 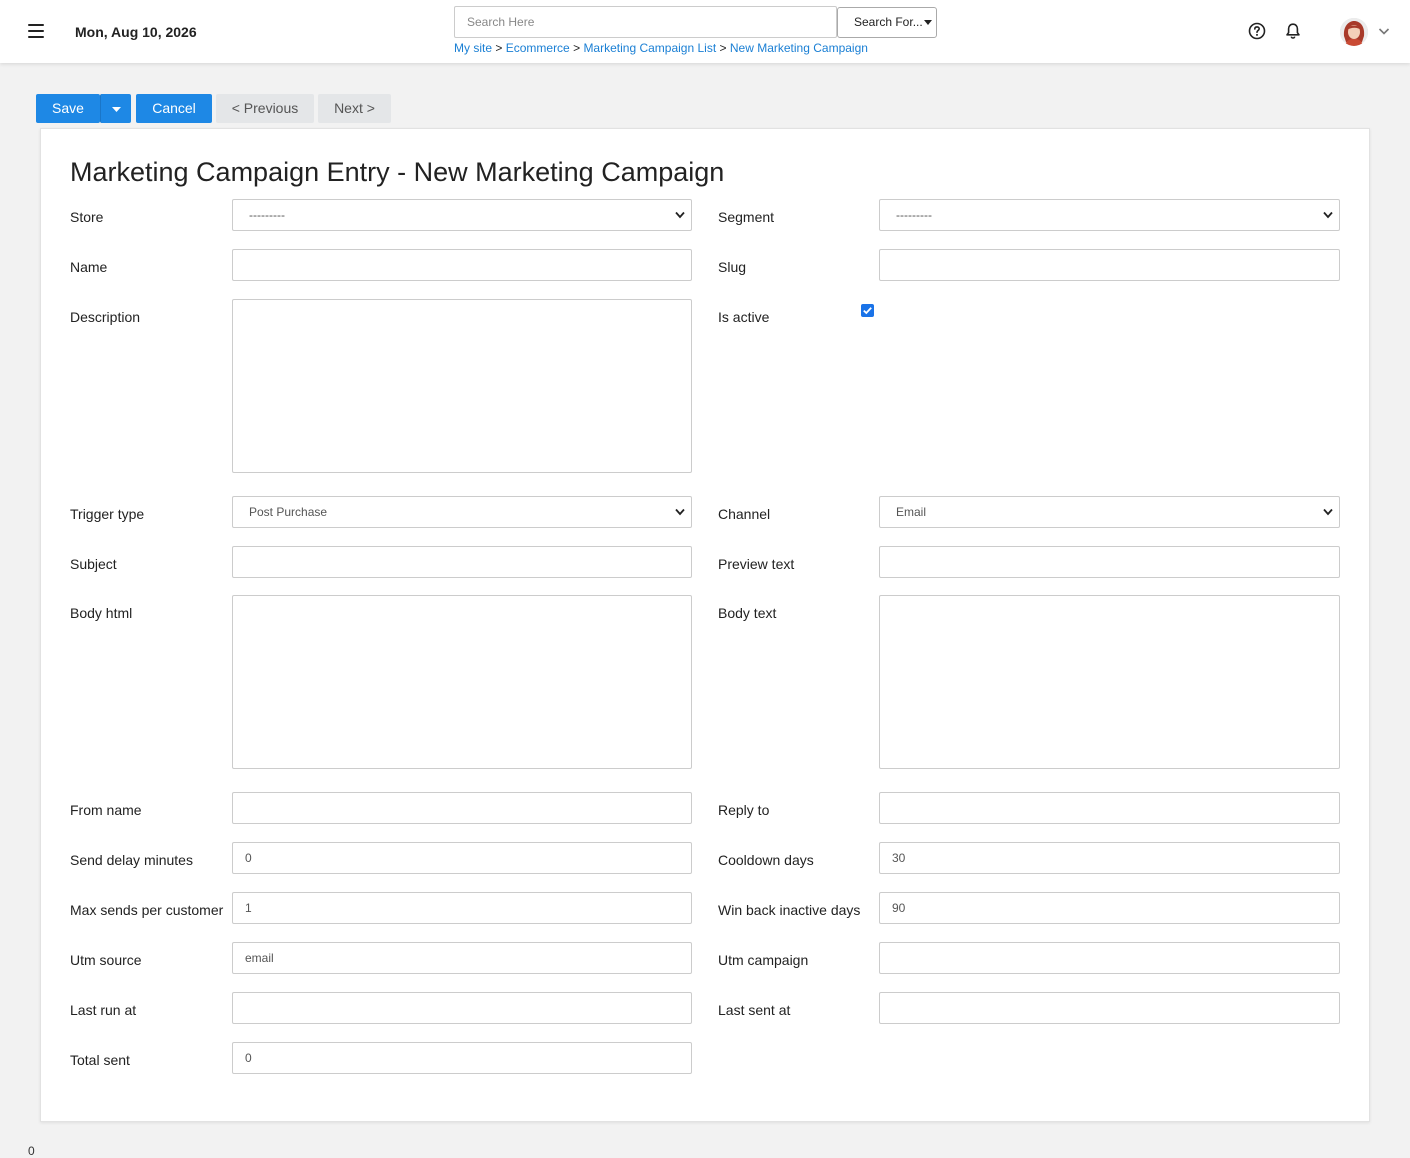 What do you see at coordinates (462, 1058) in the screenshot?
I see `total-sent-input` at bounding box center [462, 1058].